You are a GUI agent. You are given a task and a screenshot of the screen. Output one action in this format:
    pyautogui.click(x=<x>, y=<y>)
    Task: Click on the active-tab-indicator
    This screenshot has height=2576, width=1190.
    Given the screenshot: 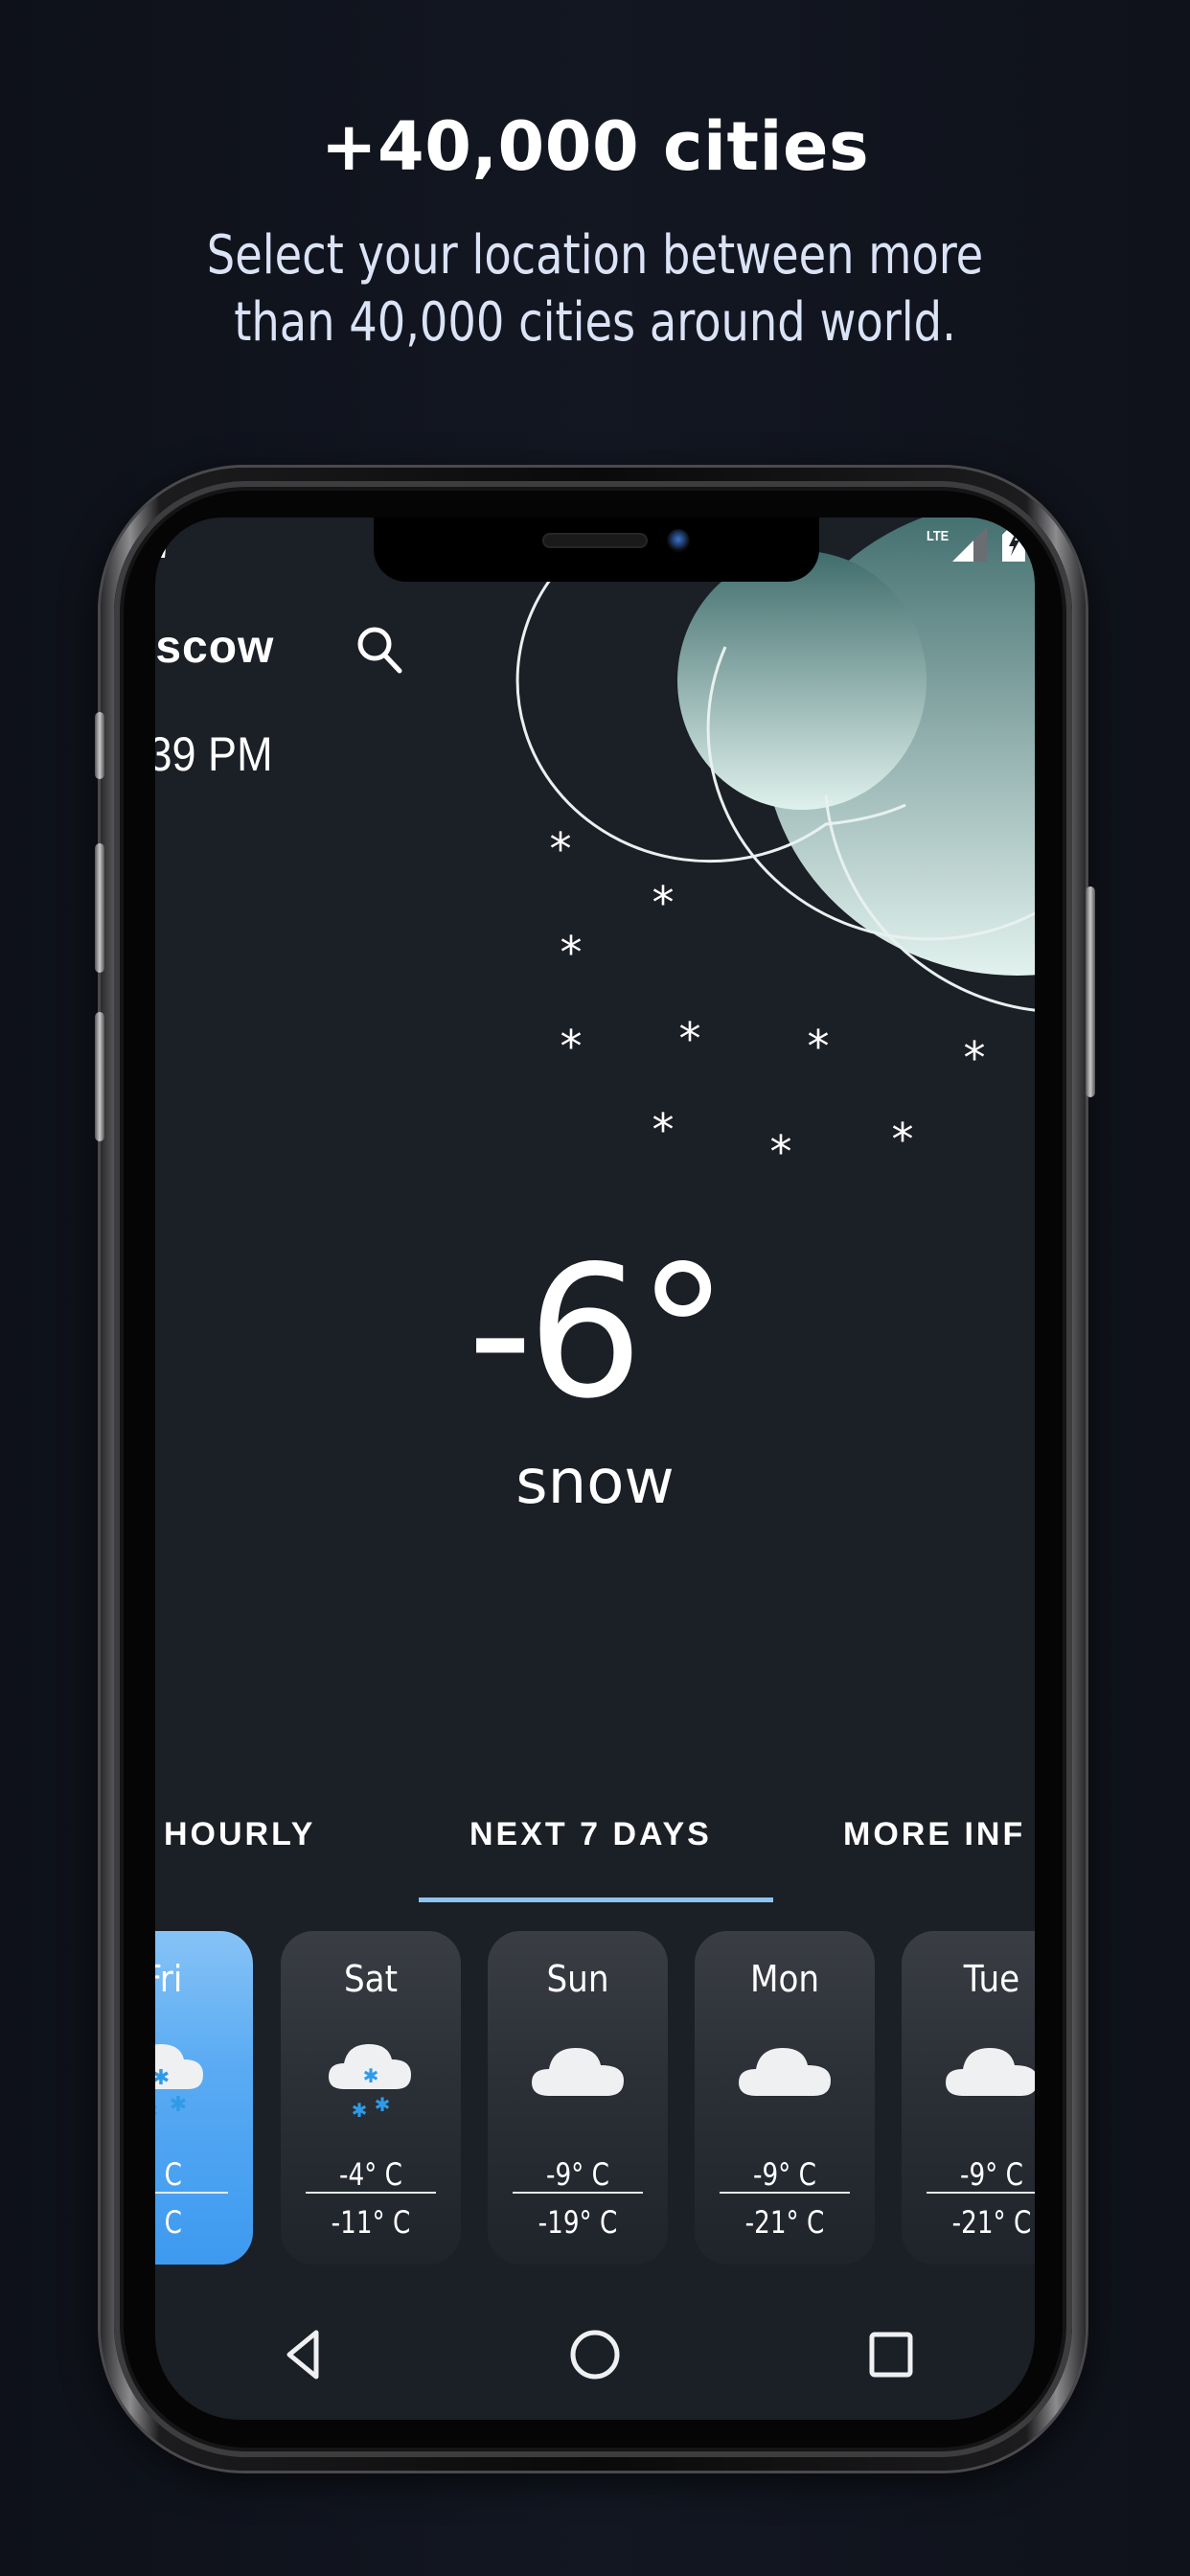 What is the action you would take?
    pyautogui.click(x=596, y=1900)
    